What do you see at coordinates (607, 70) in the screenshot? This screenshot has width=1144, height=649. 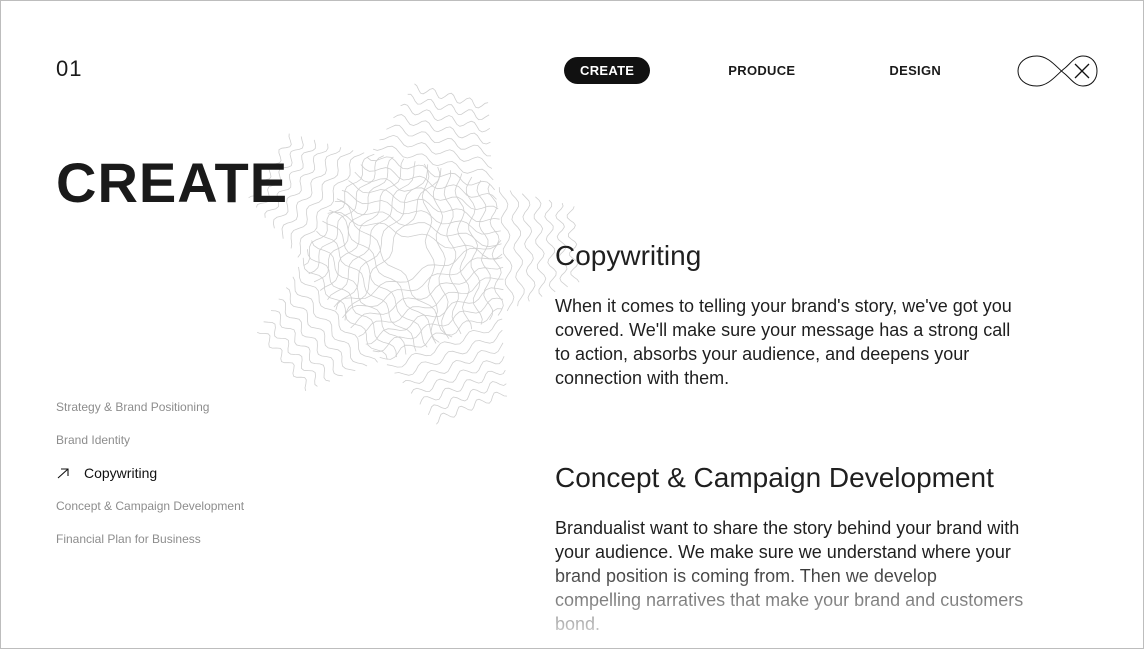 I see `nav-tab-create: CREATE` at bounding box center [607, 70].